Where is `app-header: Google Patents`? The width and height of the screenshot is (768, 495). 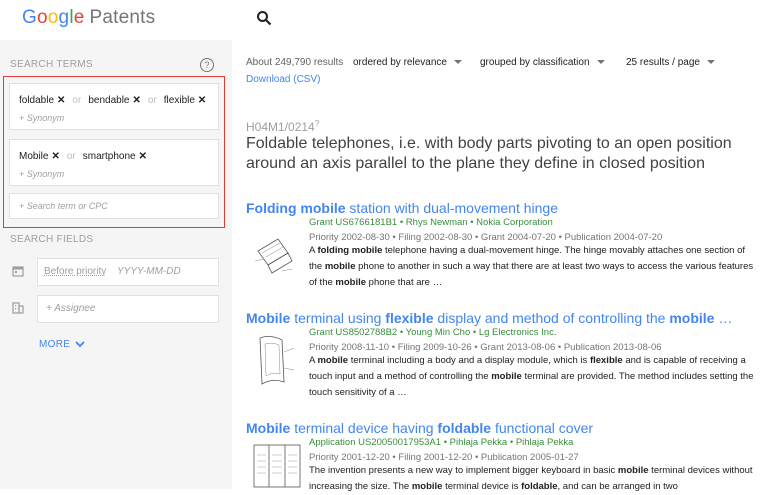
app-header: Google Patents is located at coordinates (384, 20).